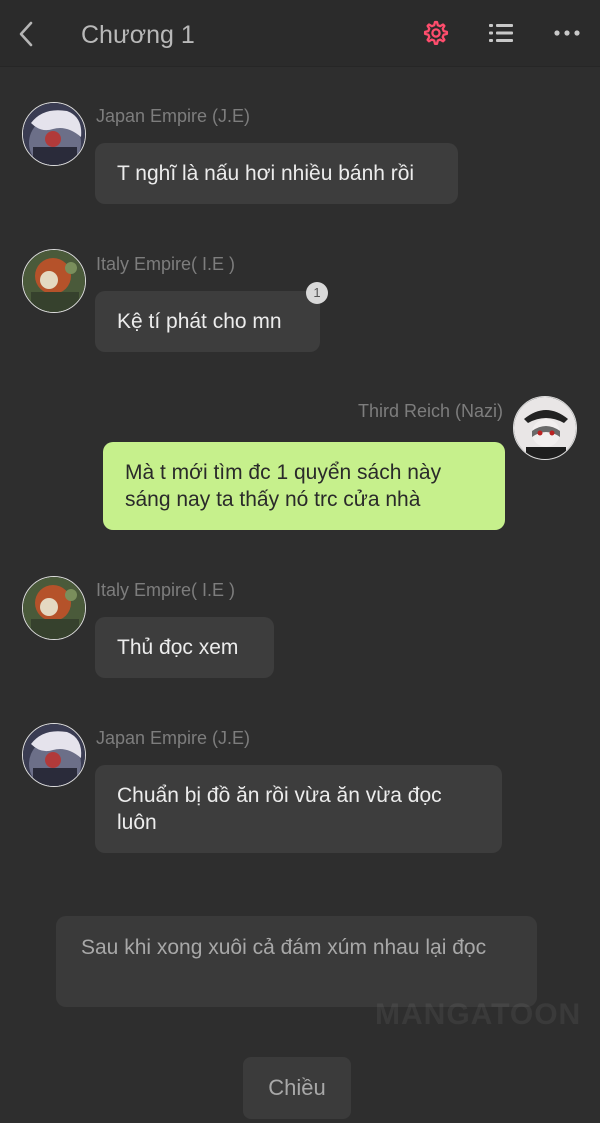 The image size is (600, 1123). I want to click on page-title: Chương 1, so click(138, 35).